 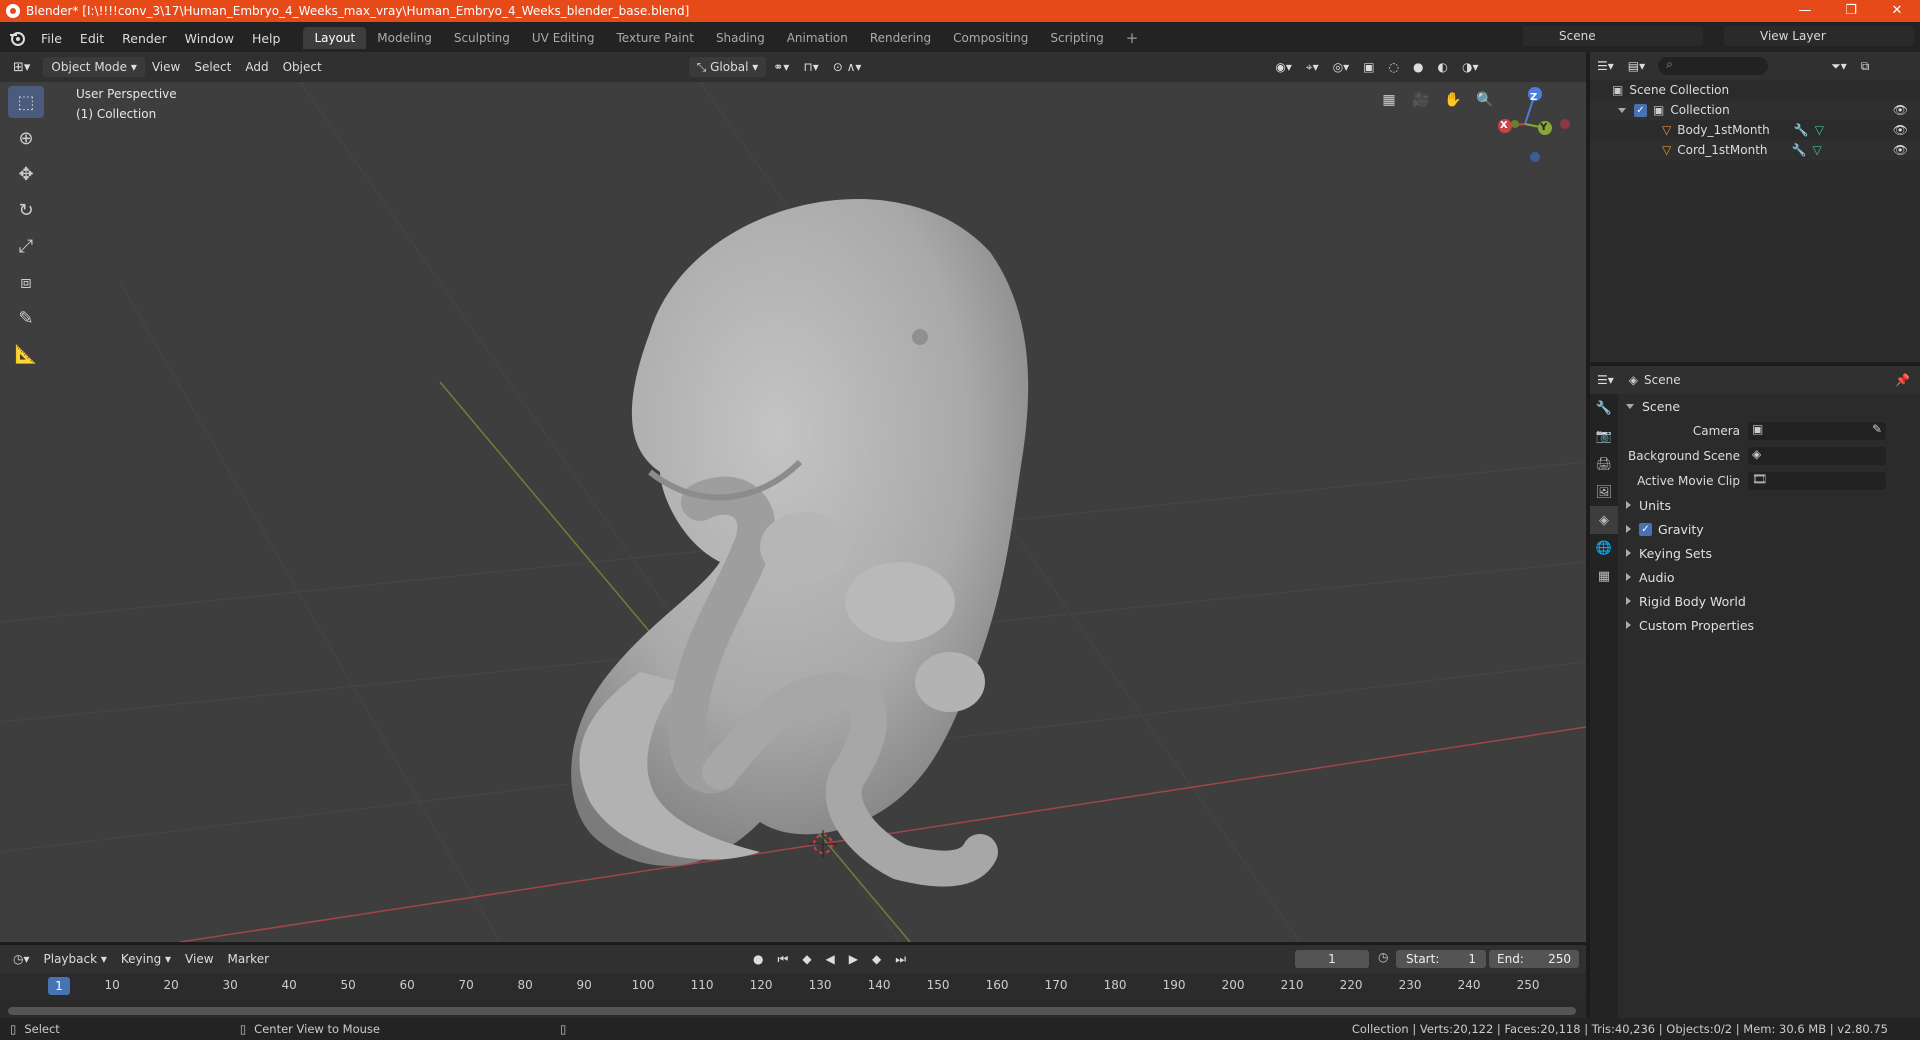 I want to click on custom-properties-panel: Custom Properties, so click(x=1769, y=625).